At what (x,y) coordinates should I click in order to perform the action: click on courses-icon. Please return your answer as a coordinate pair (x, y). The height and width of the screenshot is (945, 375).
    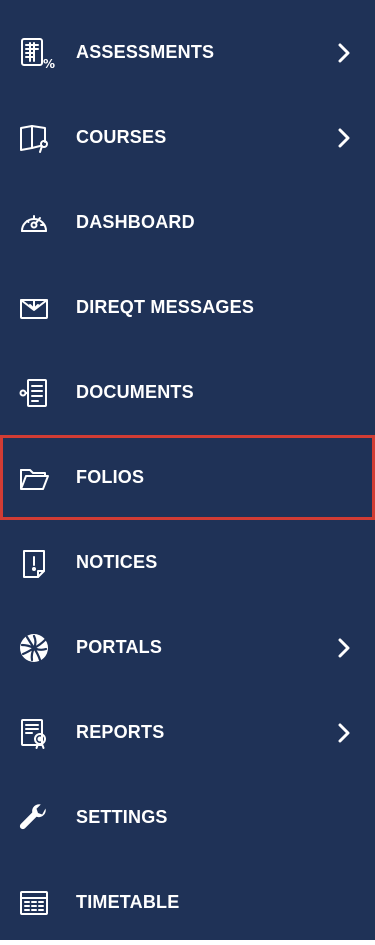
    Looking at the image, I should click on (40, 138).